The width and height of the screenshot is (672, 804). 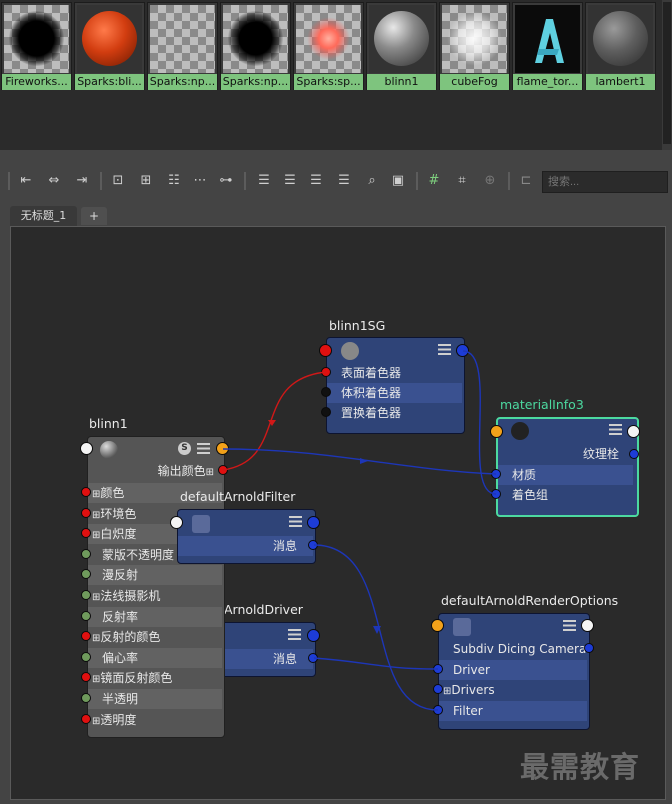 I want to click on watermark: 最需教育, so click(x=580, y=767).